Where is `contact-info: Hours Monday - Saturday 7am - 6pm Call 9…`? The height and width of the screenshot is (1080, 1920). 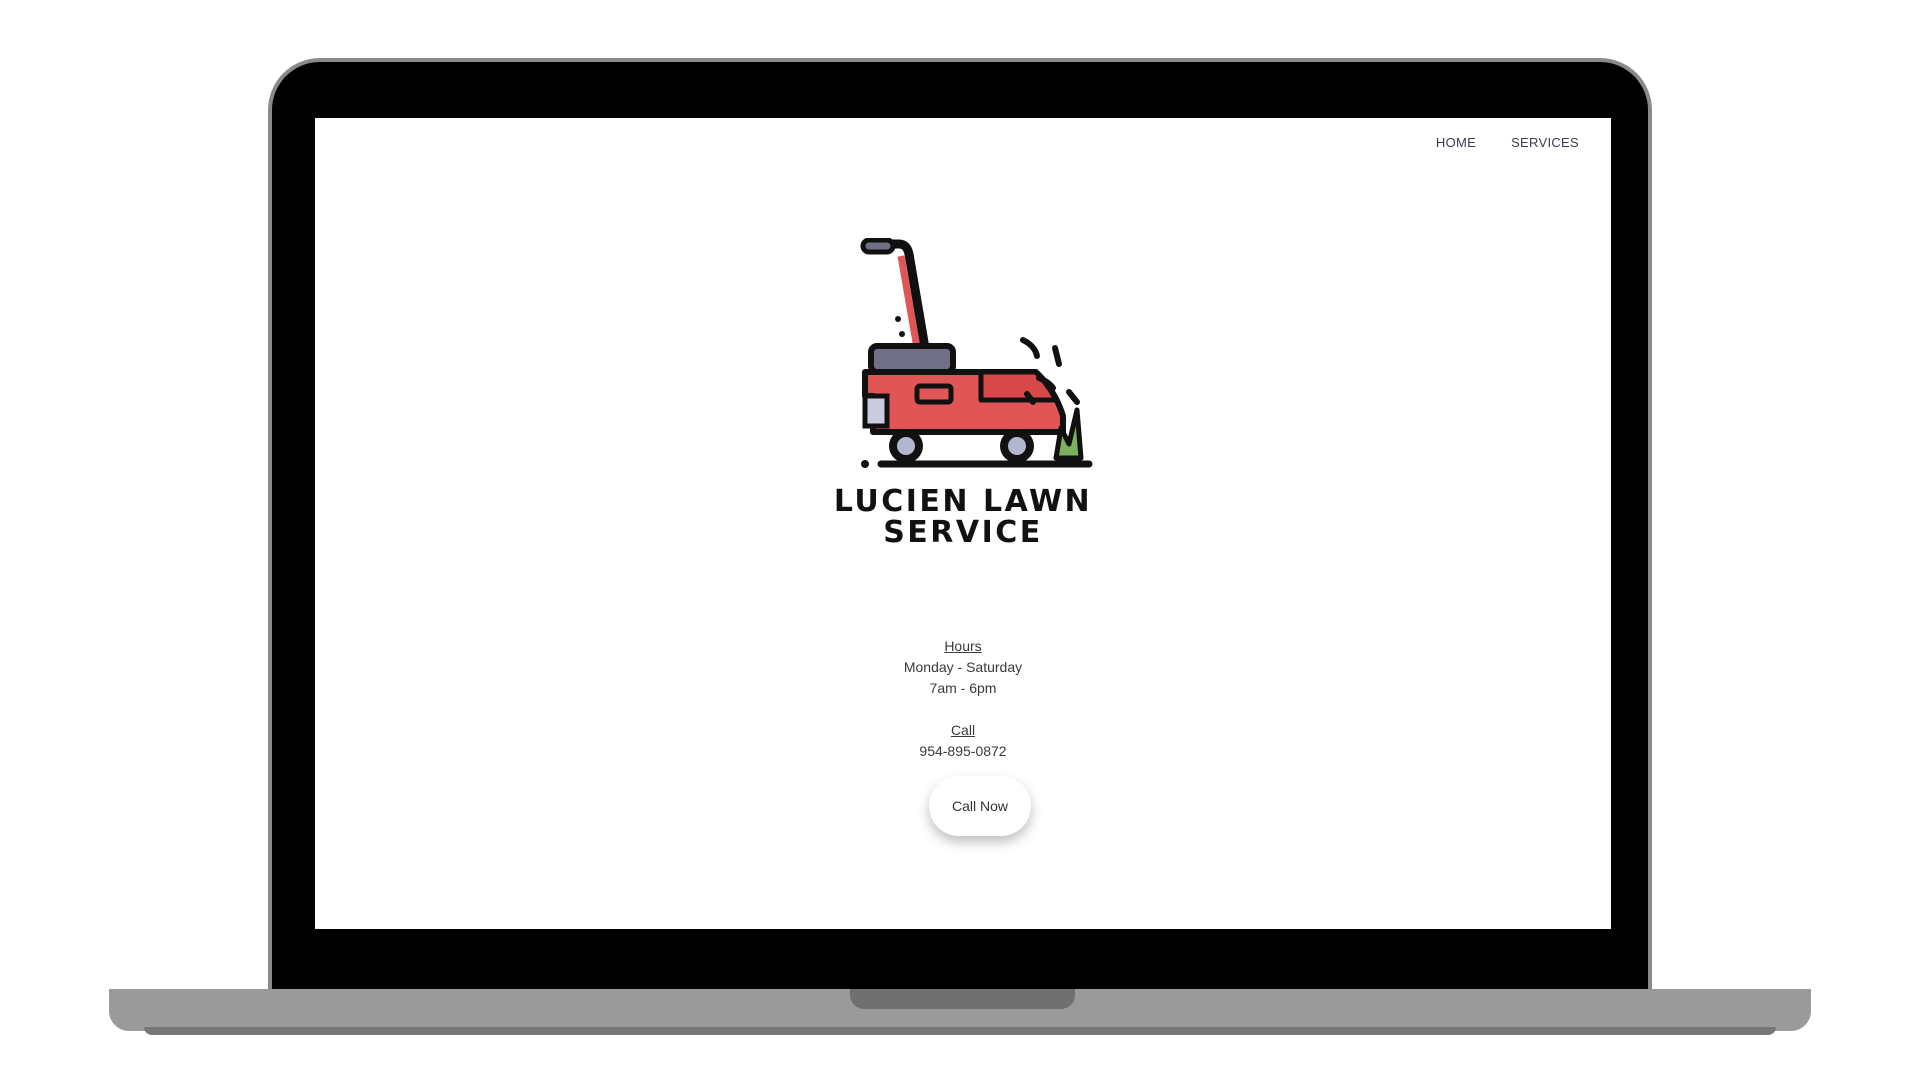
contact-info: Hours Monday - Saturday 7am - 6pm Call 9… is located at coordinates (963, 699).